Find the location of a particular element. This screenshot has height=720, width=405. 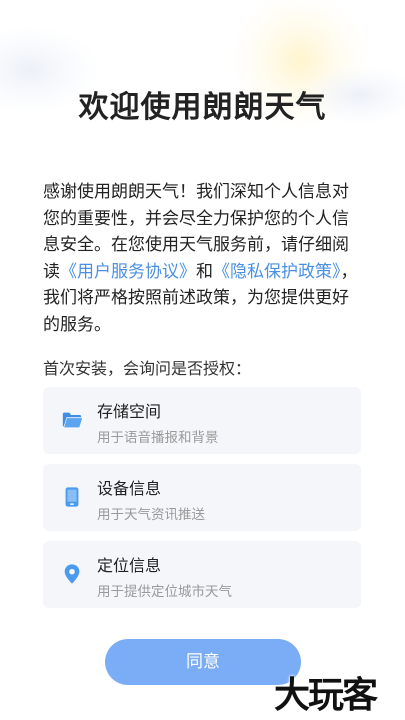

watermark-logo: 大玩客 is located at coordinates (326, 695).